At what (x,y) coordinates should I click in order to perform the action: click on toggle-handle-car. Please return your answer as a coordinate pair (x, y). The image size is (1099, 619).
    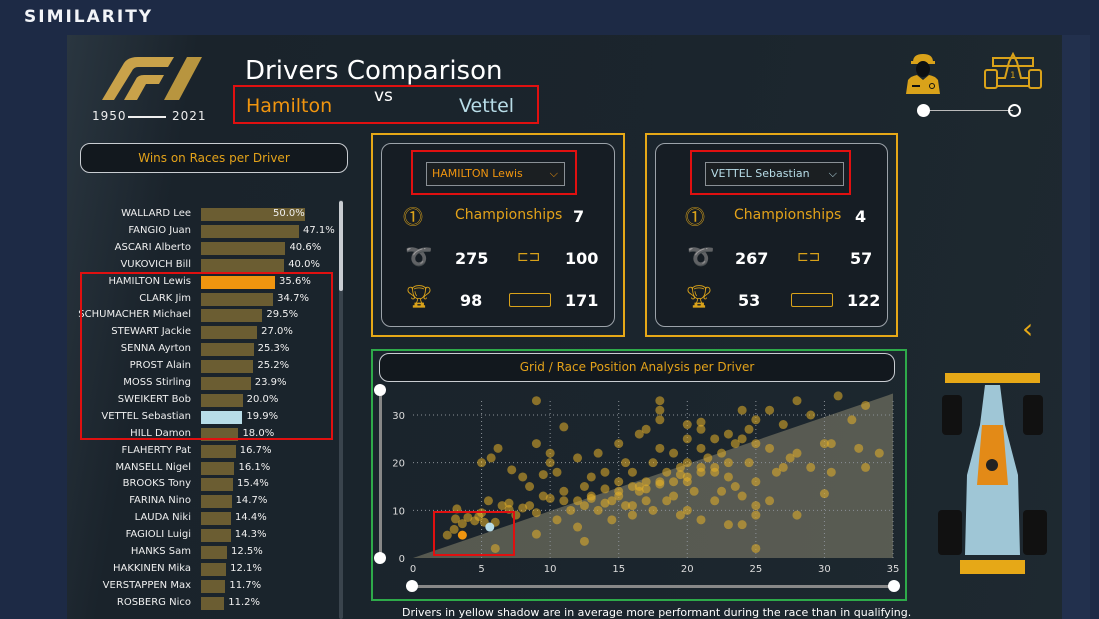
    Looking at the image, I should click on (1014, 110).